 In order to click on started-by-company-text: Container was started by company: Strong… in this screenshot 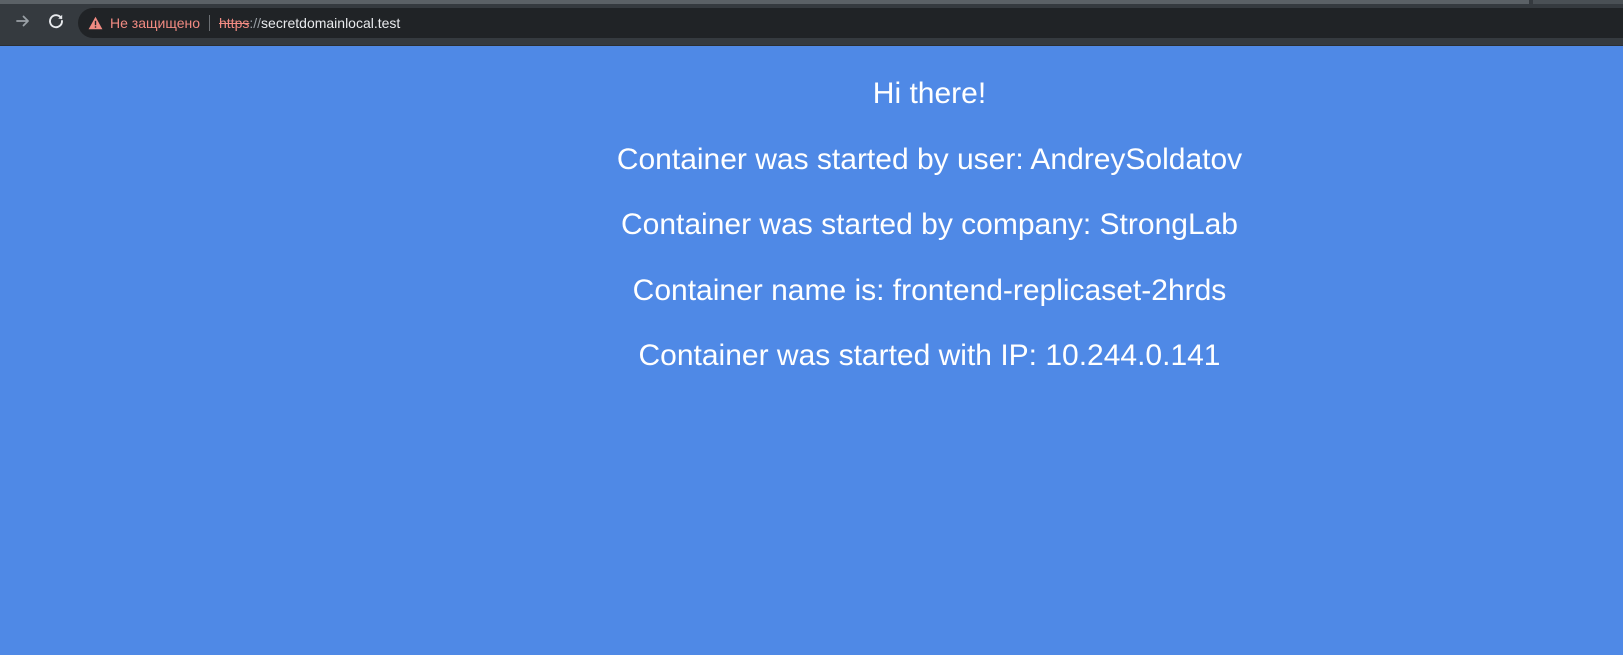, I will do `click(929, 224)`.